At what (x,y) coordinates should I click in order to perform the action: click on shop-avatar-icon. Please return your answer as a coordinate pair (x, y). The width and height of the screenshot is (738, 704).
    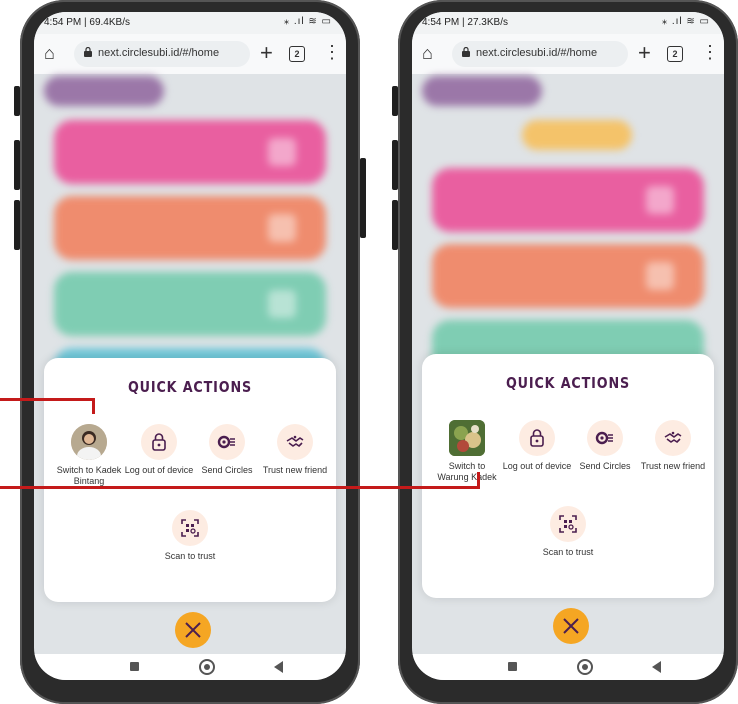
    Looking at the image, I should click on (467, 438).